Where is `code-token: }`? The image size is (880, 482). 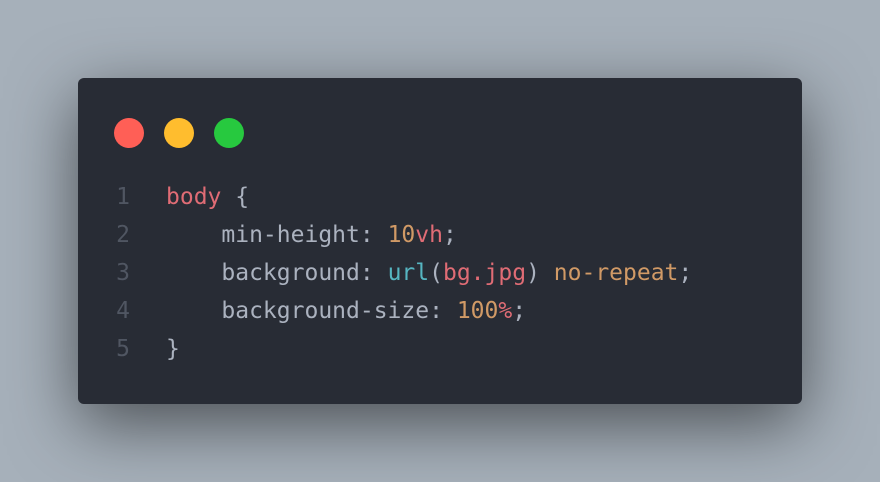
code-token: } is located at coordinates (173, 349).